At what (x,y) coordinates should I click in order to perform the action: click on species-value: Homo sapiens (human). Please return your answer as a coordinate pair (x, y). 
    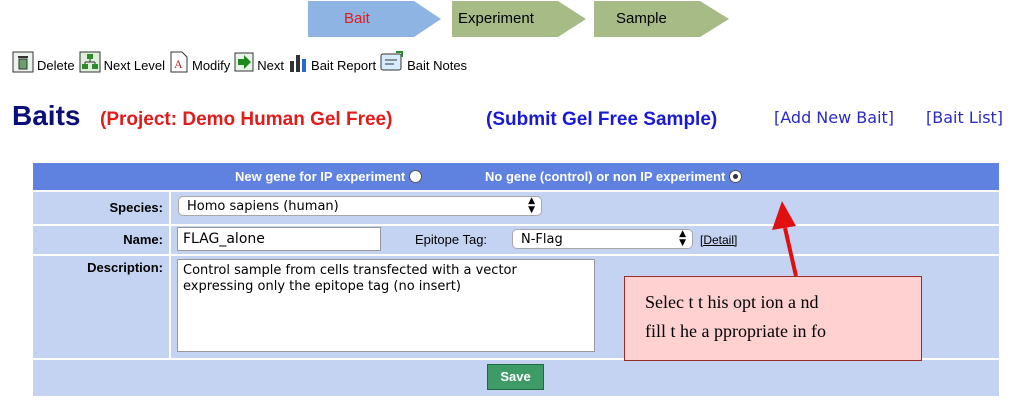
    Looking at the image, I should click on (263, 206).